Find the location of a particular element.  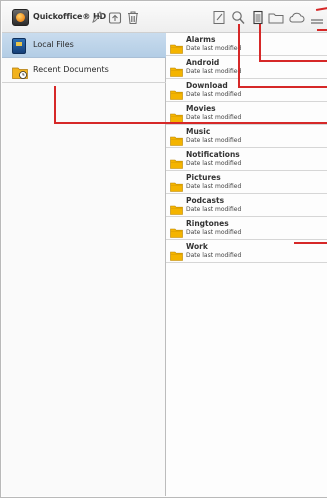

sd-card-icon is located at coordinates (19, 46).